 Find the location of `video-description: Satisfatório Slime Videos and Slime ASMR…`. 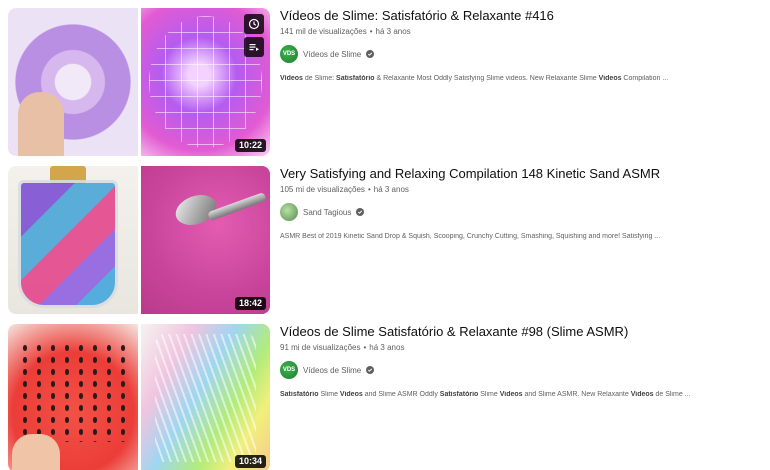

video-description: Satisfatório Slime Videos and Slime ASMR… is located at coordinates (525, 394).